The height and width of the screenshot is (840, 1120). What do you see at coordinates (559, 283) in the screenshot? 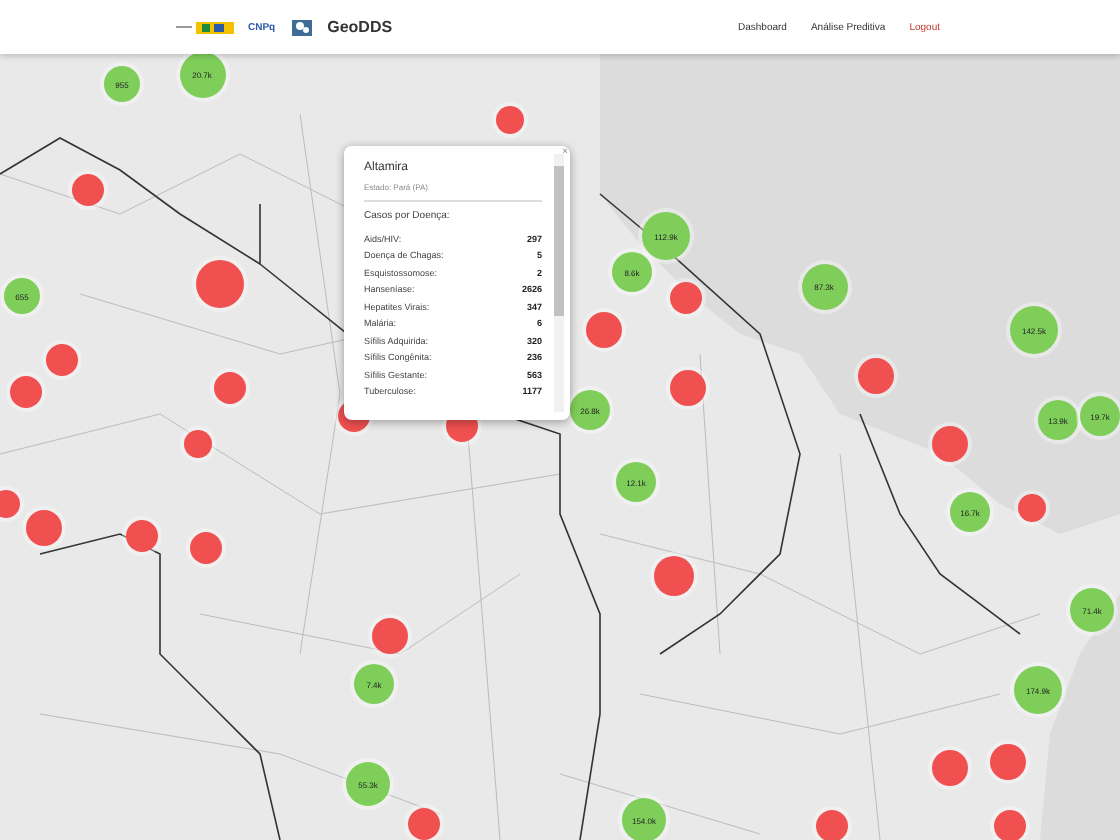
I see `scrollbar` at bounding box center [559, 283].